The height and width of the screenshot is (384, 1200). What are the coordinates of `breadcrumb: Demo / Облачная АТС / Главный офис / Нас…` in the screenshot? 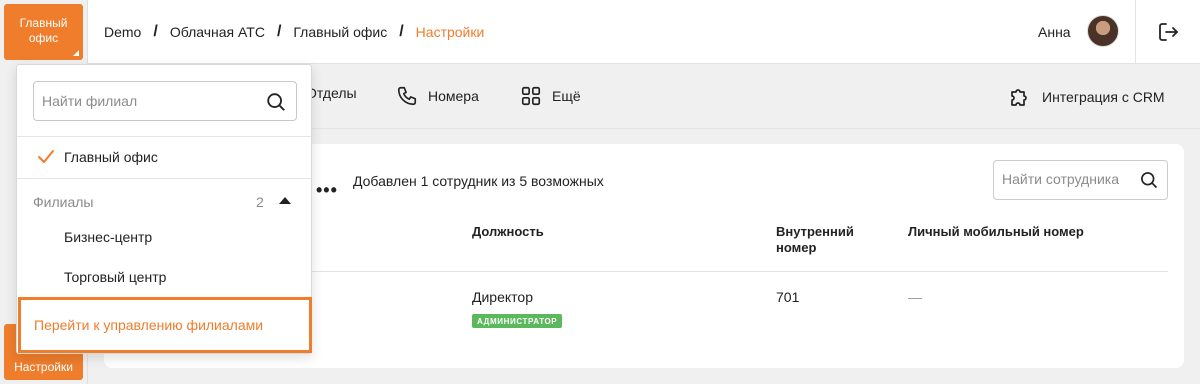 It's located at (294, 32).